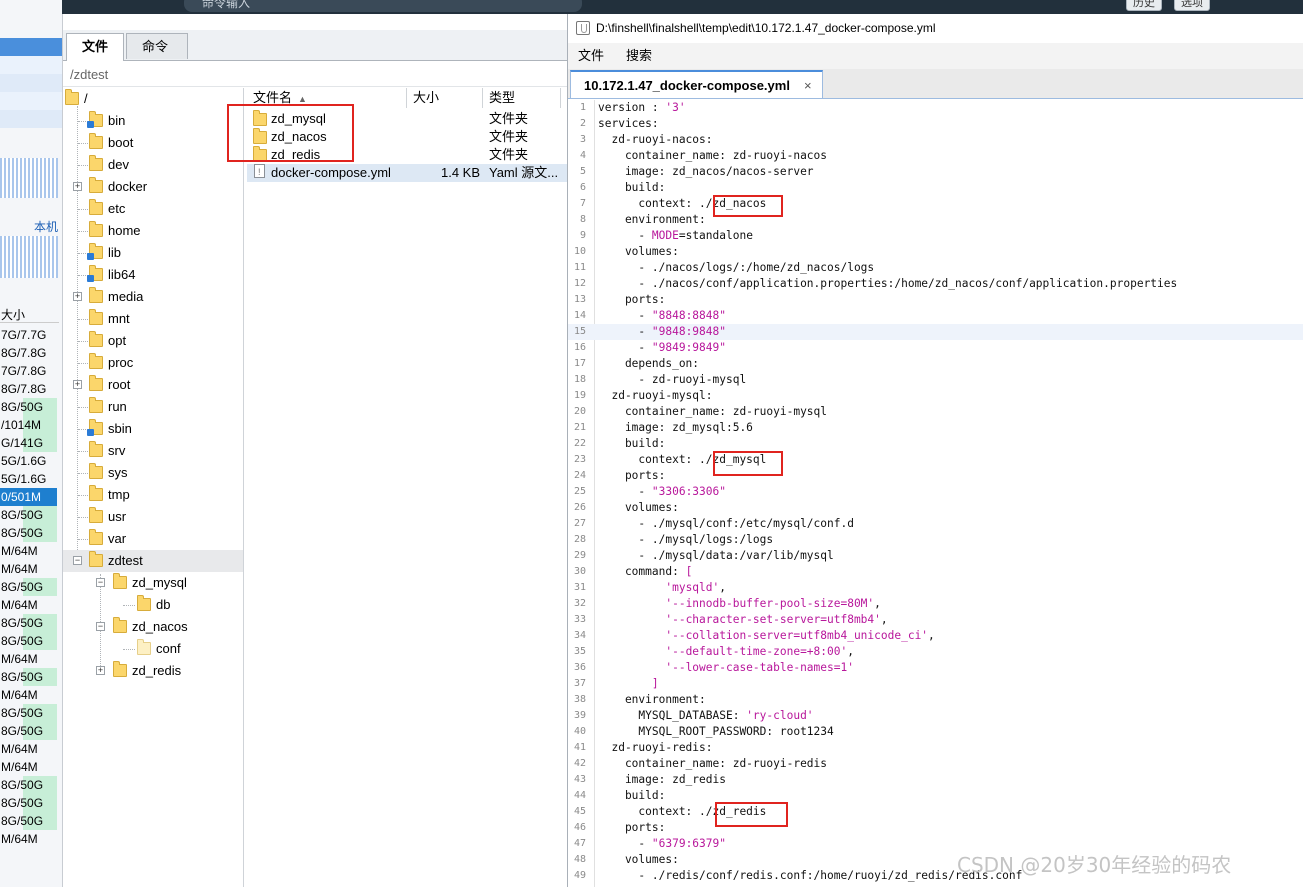  Describe the element at coordinates (522, 98) in the screenshot. I see `column-type-header: 类型` at that location.